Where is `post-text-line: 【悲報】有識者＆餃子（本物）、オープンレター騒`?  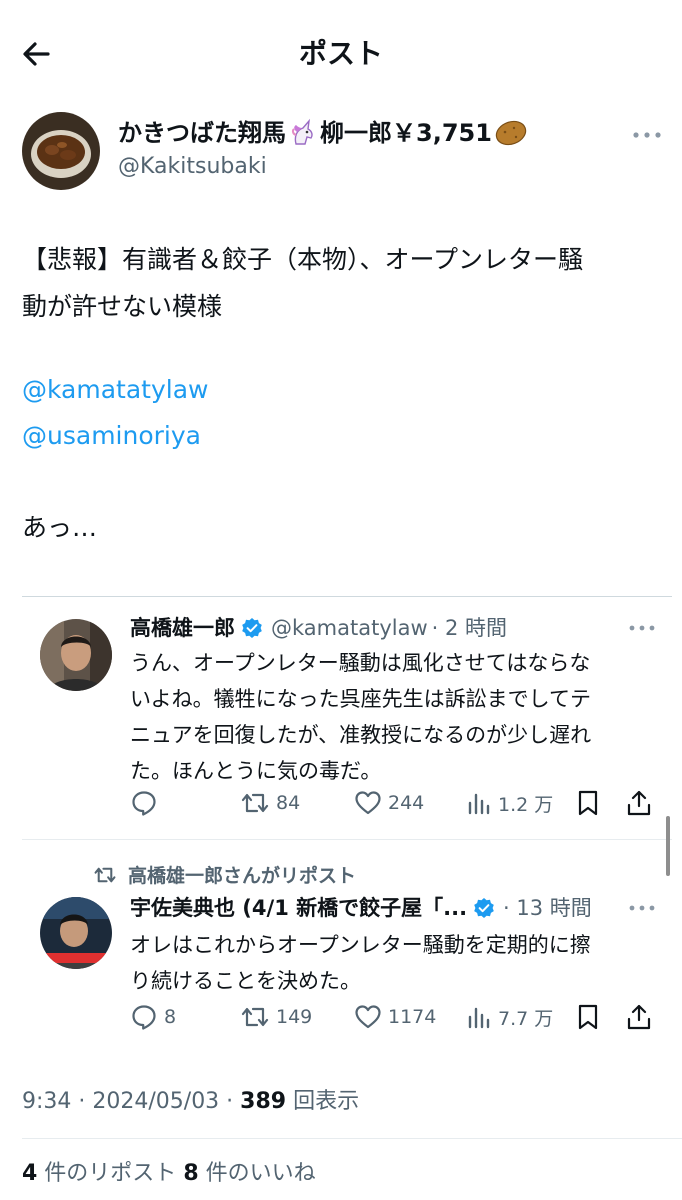 post-text-line: 【悲報】有識者＆餃子（本物）、オープンレター騒 is located at coordinates (303, 259).